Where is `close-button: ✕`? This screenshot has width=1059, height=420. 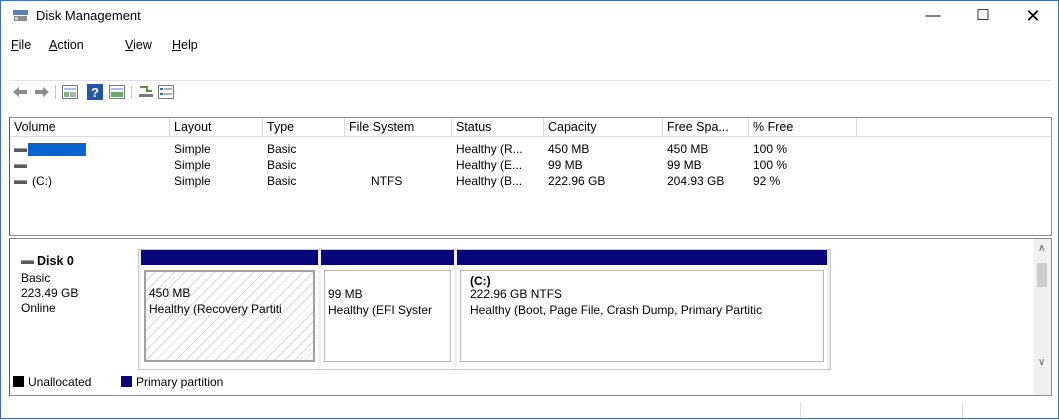 close-button: ✕ is located at coordinates (1033, 16).